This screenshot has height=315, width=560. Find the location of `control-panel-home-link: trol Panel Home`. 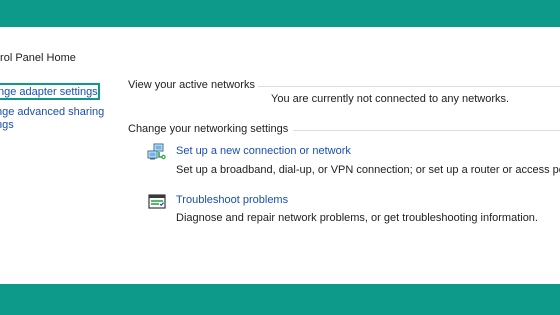

control-panel-home-link: trol Panel Home is located at coordinates (38, 58).